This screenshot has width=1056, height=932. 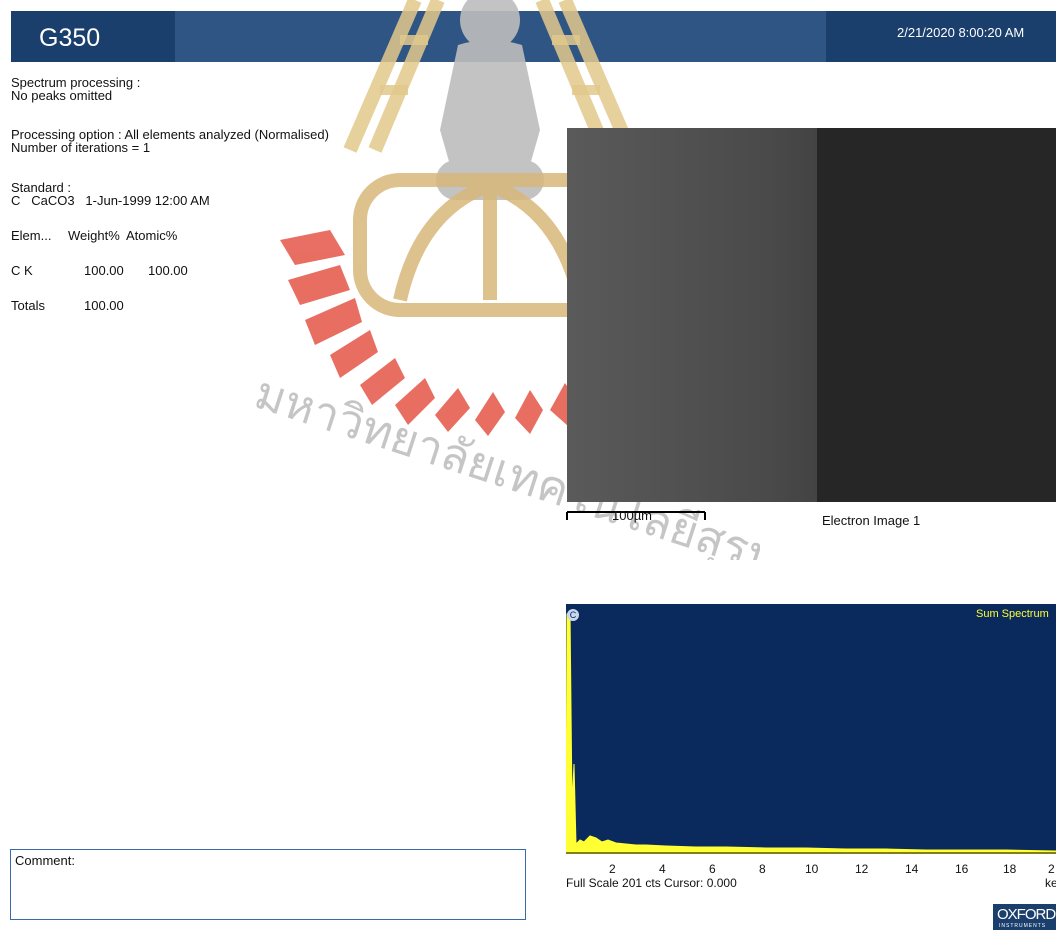 What do you see at coordinates (81, 147) in the screenshot?
I see `iterations-count: Number of iterations = 1` at bounding box center [81, 147].